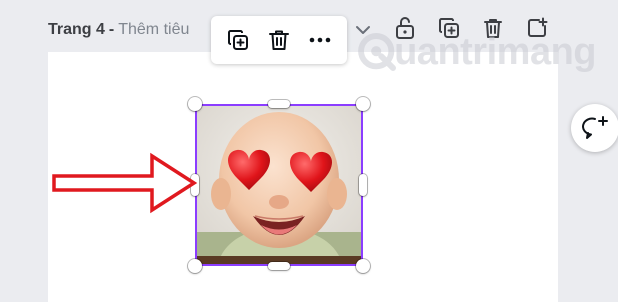 This screenshot has height=302, width=618. What do you see at coordinates (153, 30) in the screenshot?
I see `page-subtitle-input: Thêm tiêu` at bounding box center [153, 30].